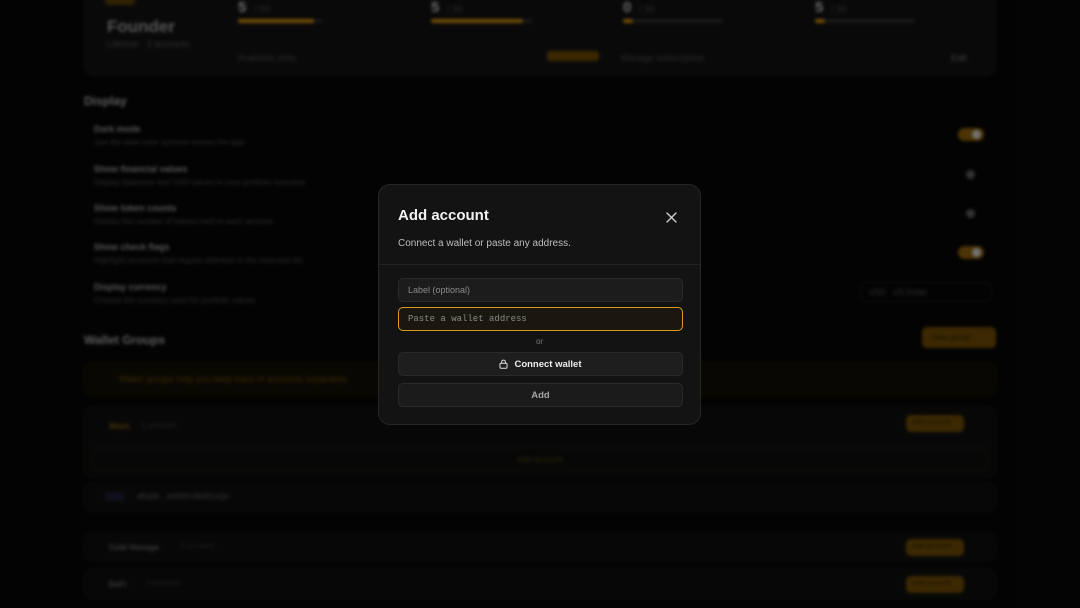  What do you see at coordinates (539, 341) in the screenshot?
I see `or-separator: or` at bounding box center [539, 341].